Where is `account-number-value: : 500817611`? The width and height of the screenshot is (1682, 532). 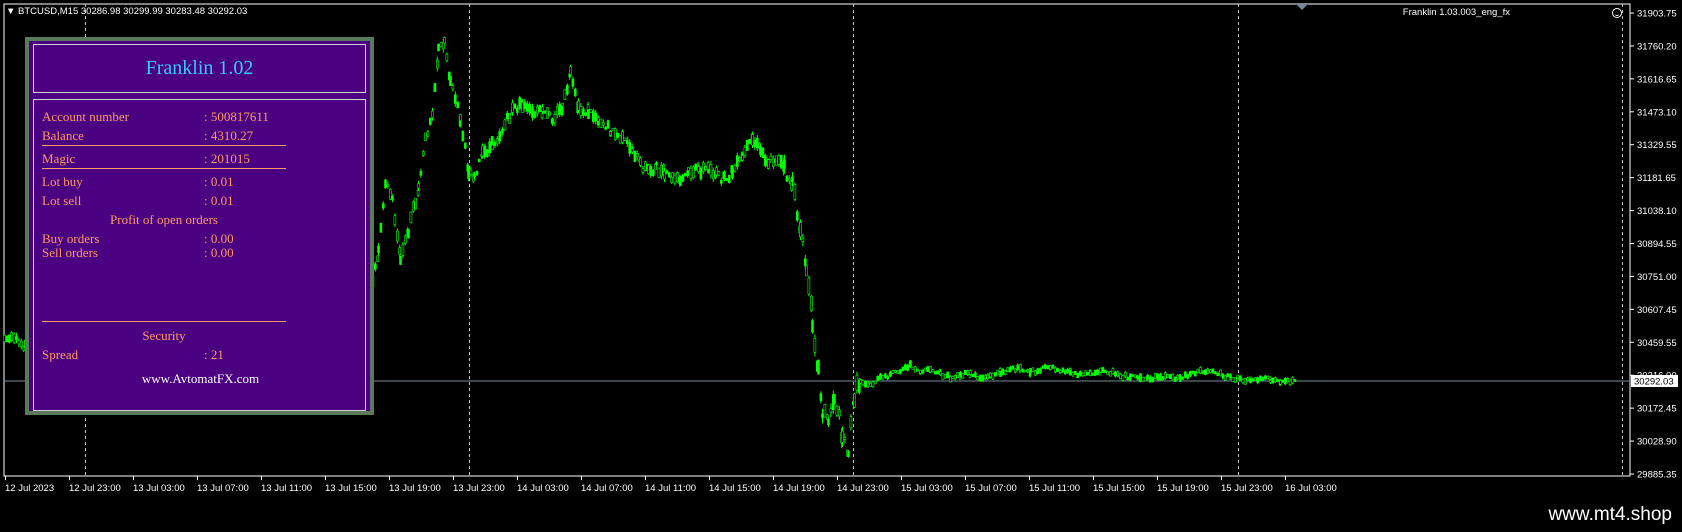
account-number-value: : 500817611 is located at coordinates (236, 116).